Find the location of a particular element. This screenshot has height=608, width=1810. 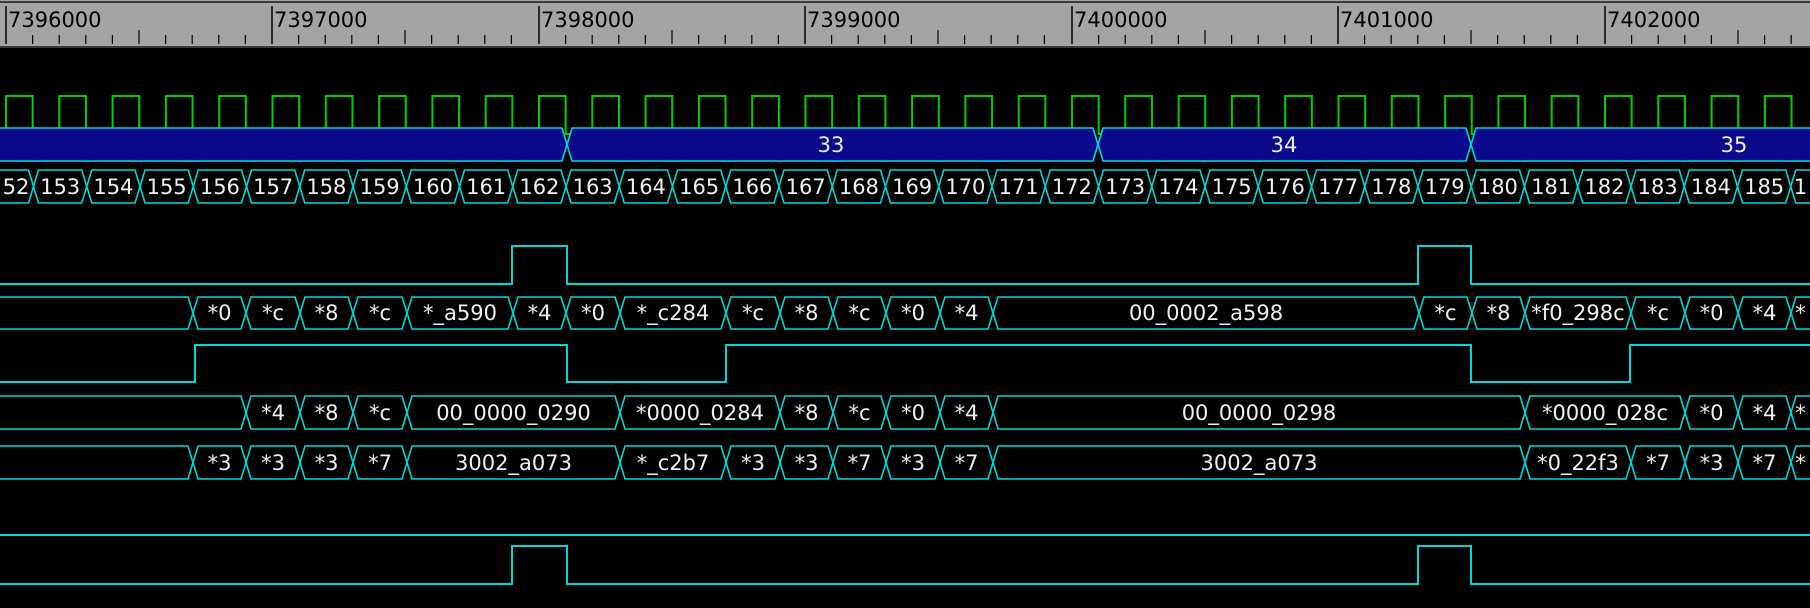

bus-value-label: 165 is located at coordinates (699, 187).